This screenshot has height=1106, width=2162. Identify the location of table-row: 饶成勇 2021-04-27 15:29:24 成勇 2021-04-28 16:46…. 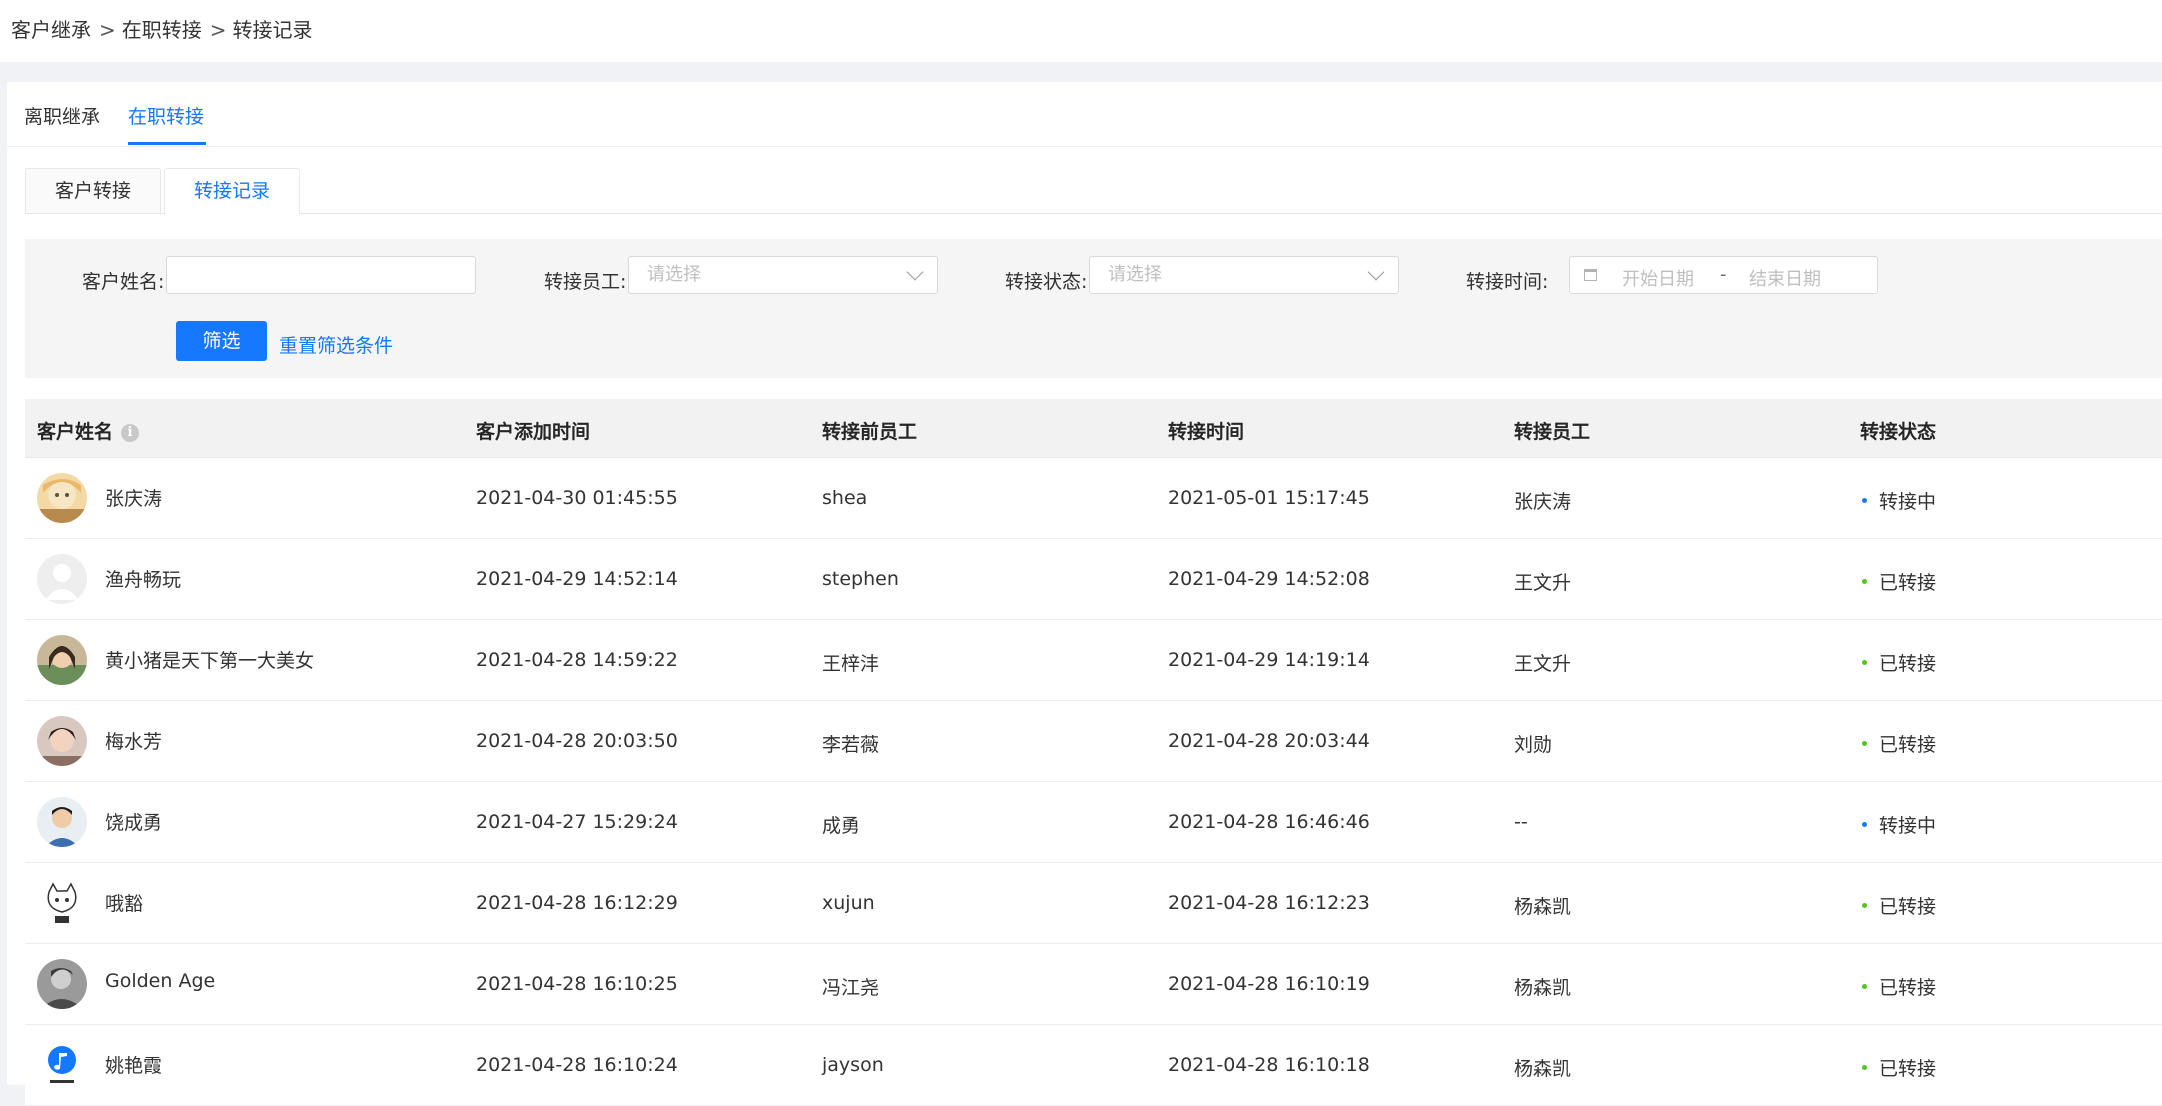
(1093, 822).